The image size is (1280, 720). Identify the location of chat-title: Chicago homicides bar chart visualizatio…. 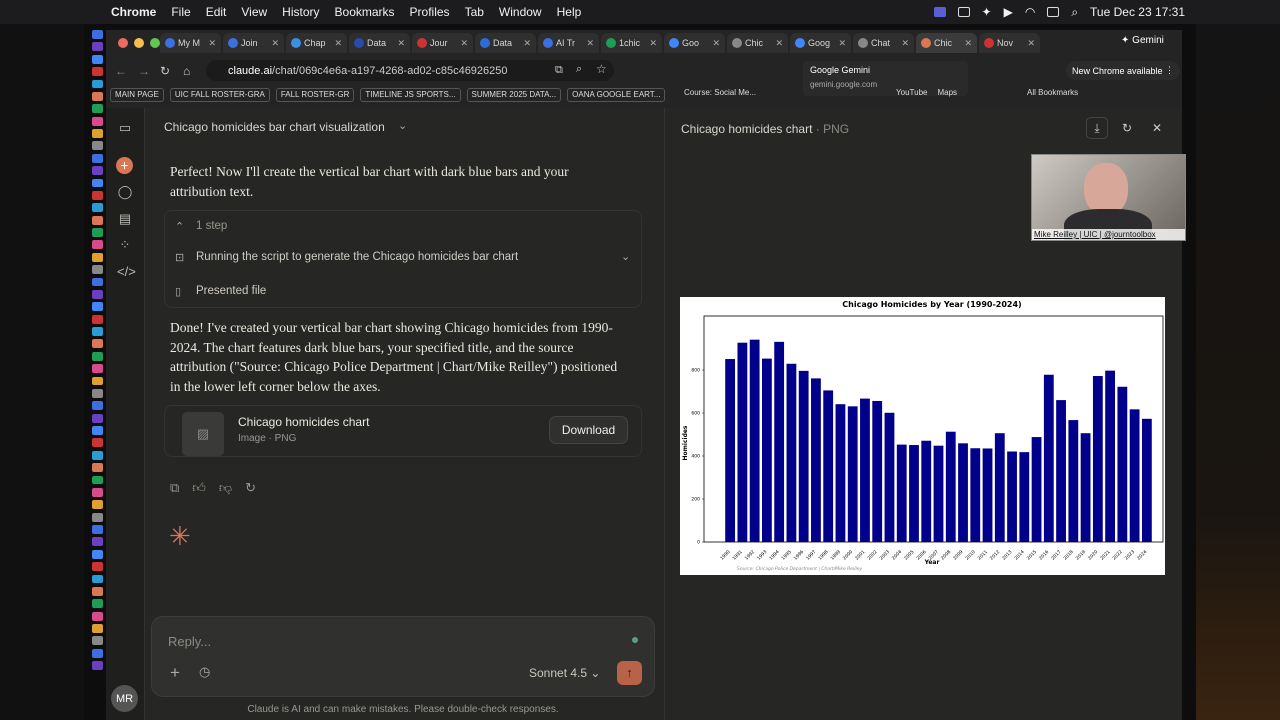
(274, 127).